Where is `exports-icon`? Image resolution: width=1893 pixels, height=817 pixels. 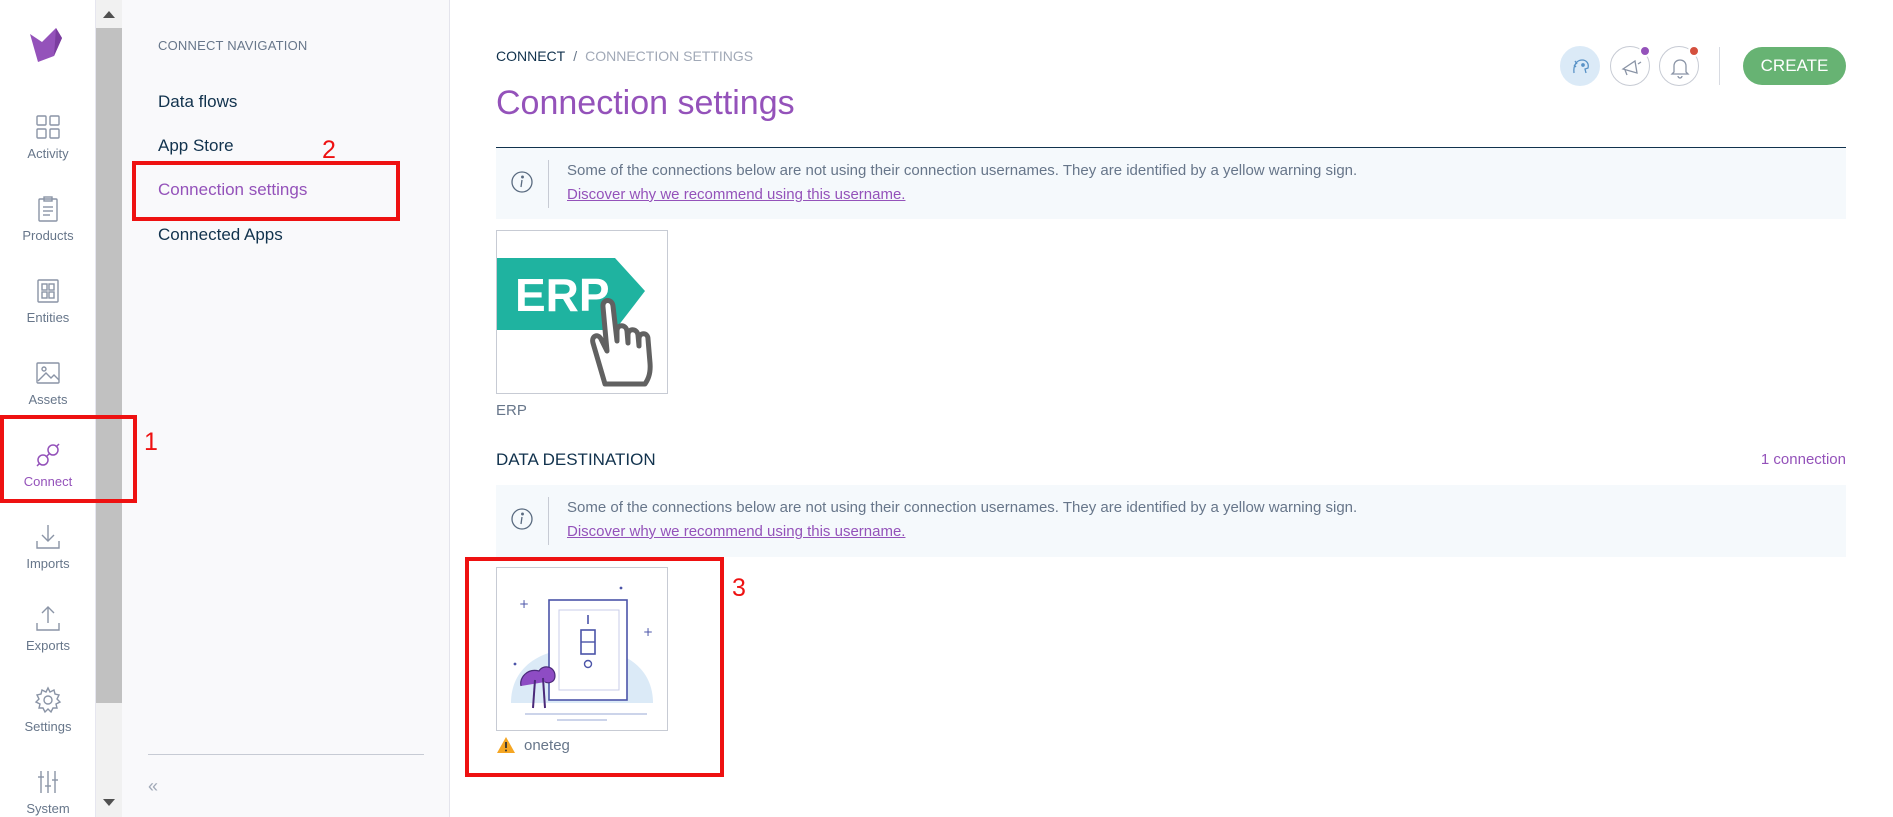
exports-icon is located at coordinates (48, 618).